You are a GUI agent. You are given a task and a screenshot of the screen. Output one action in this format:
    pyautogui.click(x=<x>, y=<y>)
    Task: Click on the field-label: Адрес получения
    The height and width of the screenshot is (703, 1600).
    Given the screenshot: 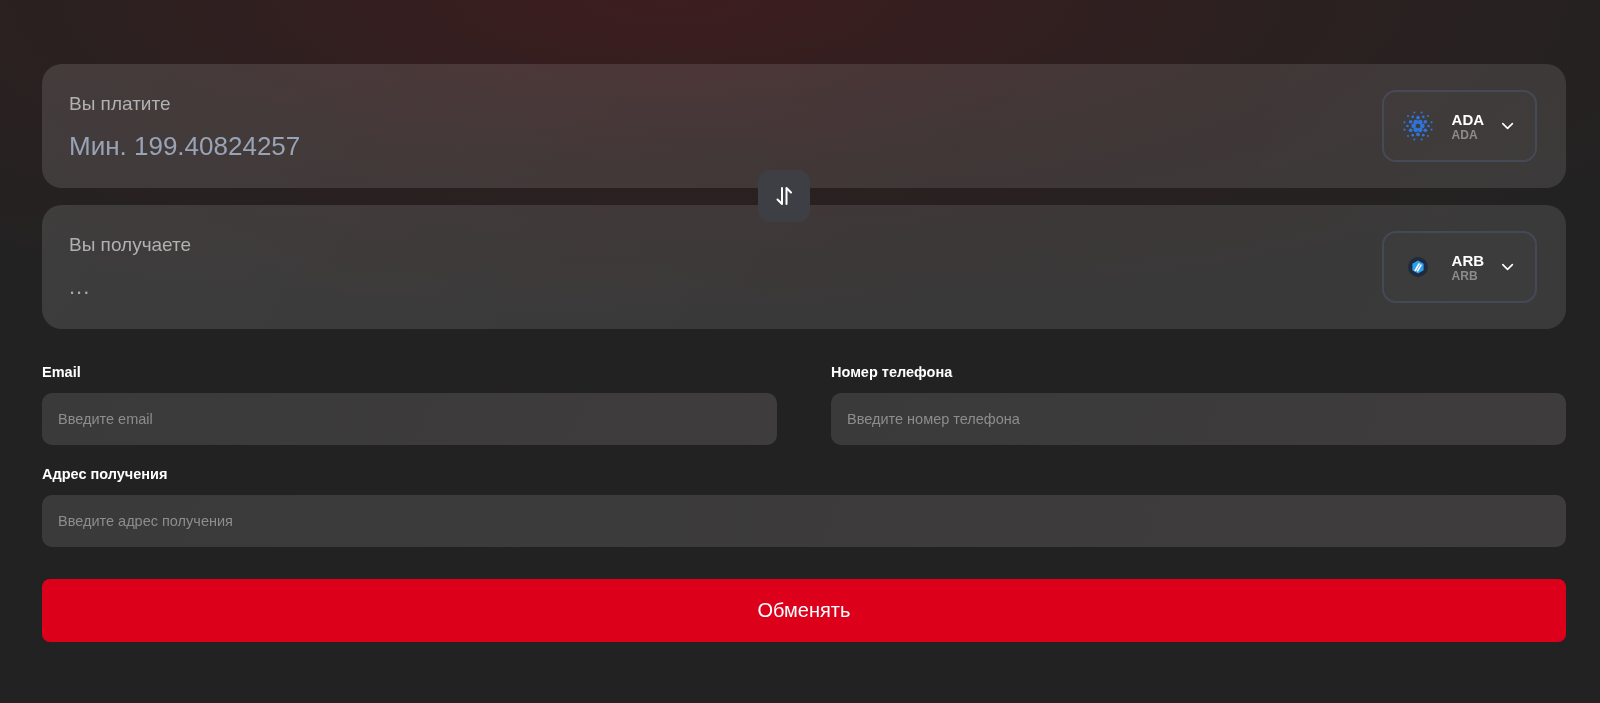 What is the action you would take?
    pyautogui.click(x=105, y=474)
    